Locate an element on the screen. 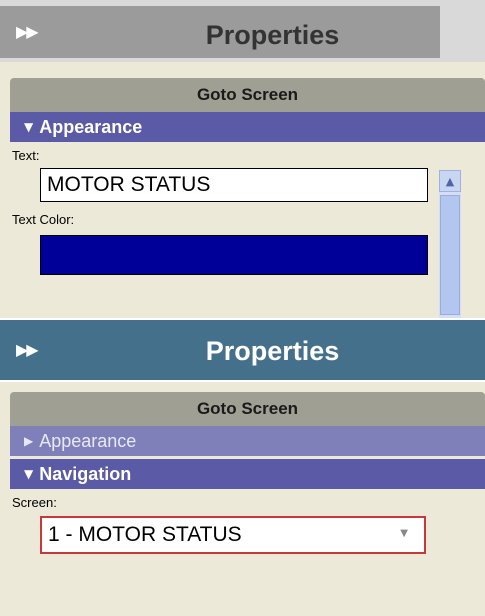  text-color-label: Text Color: is located at coordinates (43, 219).